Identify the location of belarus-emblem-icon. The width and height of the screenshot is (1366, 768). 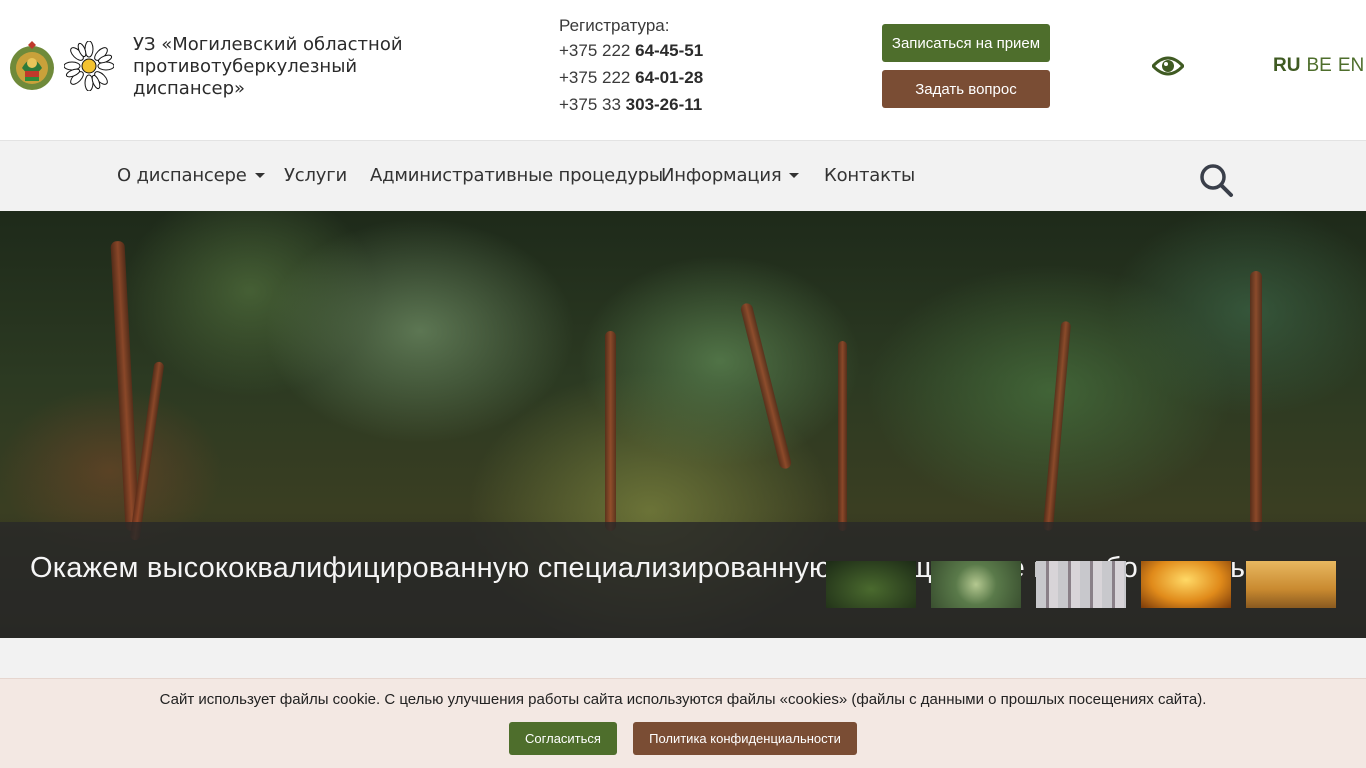
(32, 67).